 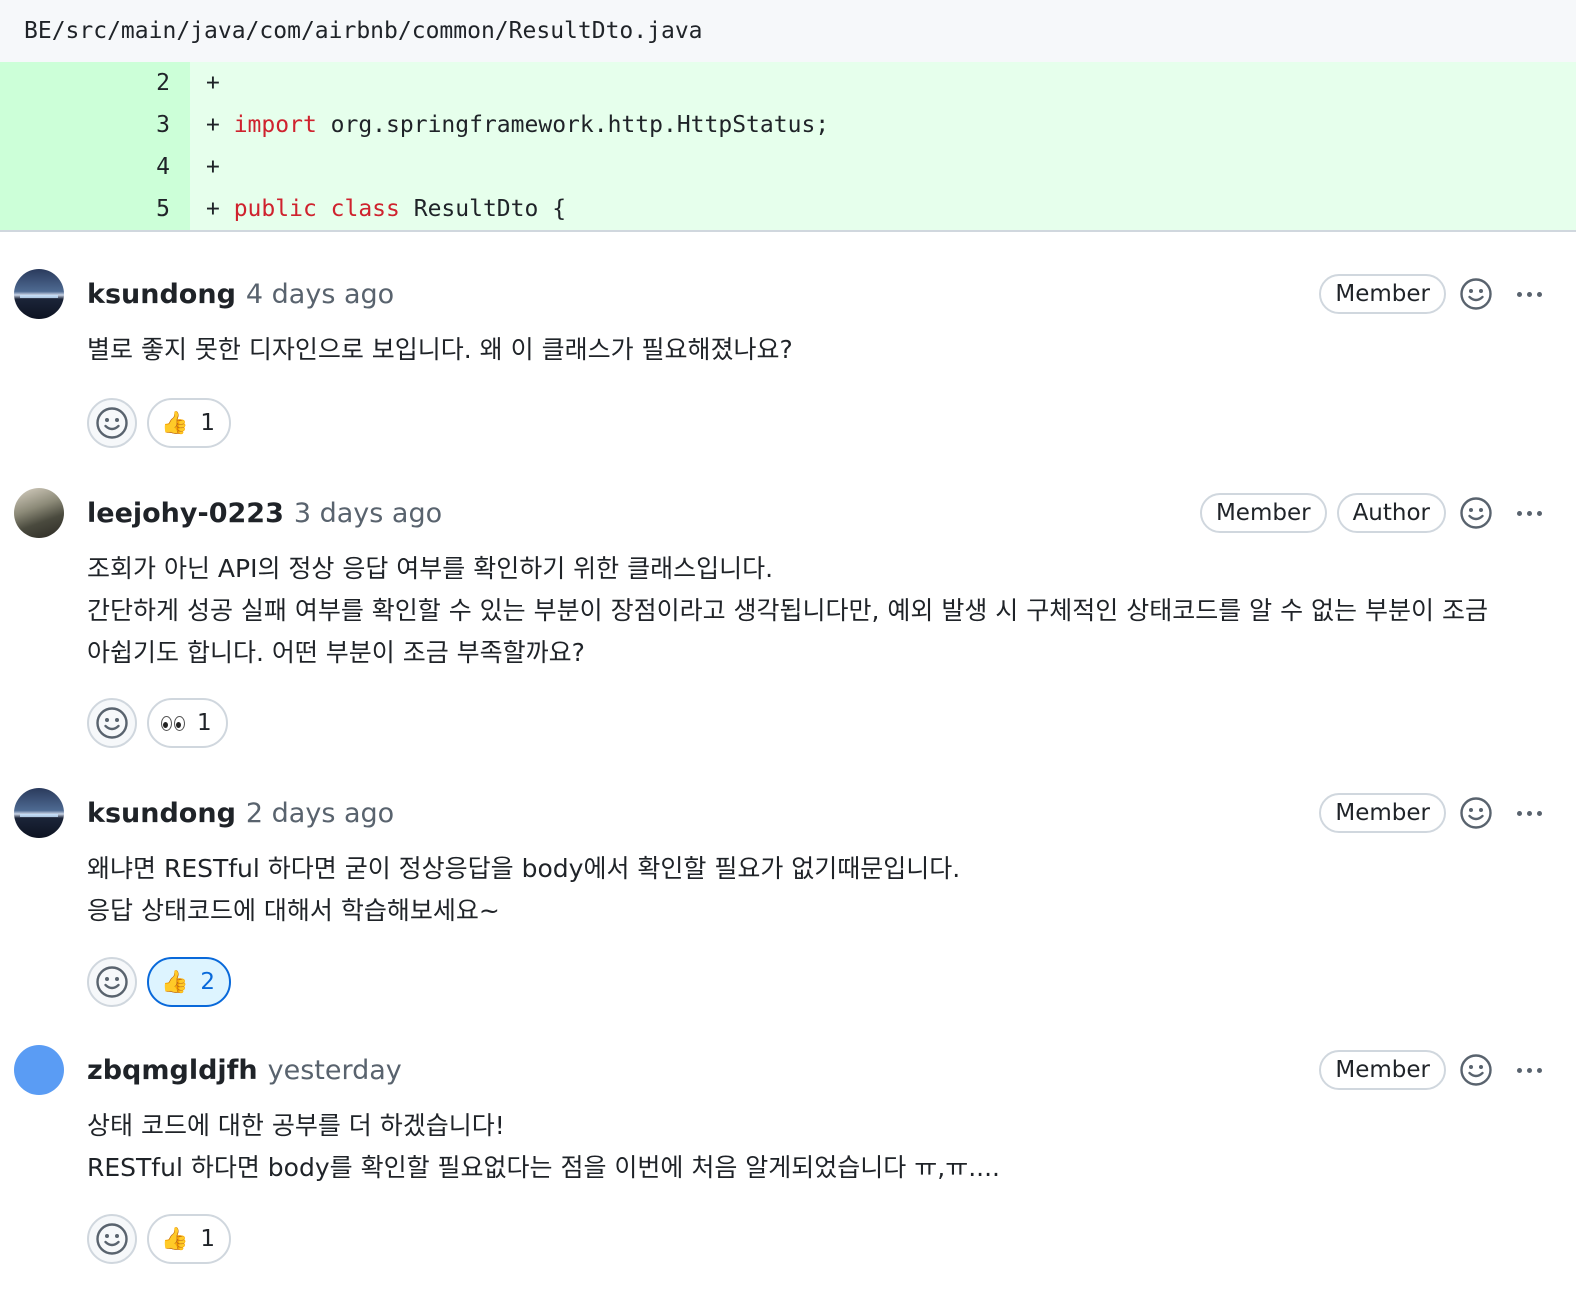 What do you see at coordinates (208, 982) in the screenshot?
I see `reaction-count: 2` at bounding box center [208, 982].